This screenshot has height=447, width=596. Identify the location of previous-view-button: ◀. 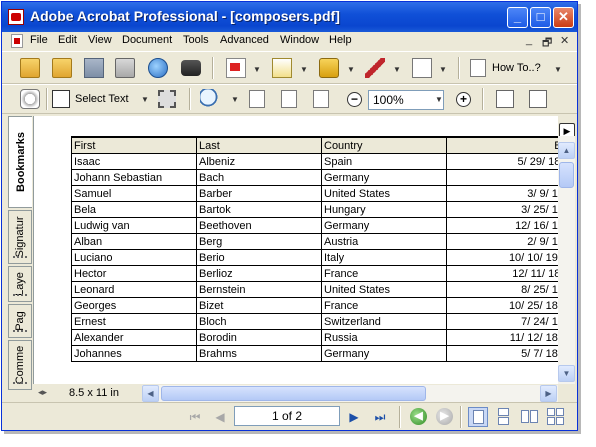
(418, 416).